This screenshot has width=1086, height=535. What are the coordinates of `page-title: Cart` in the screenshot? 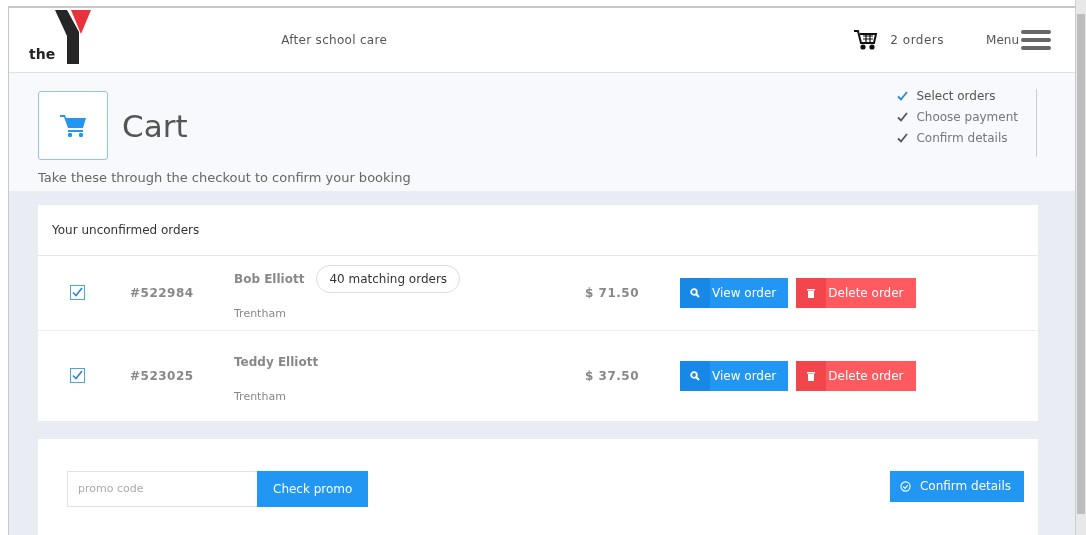 It's located at (155, 125).